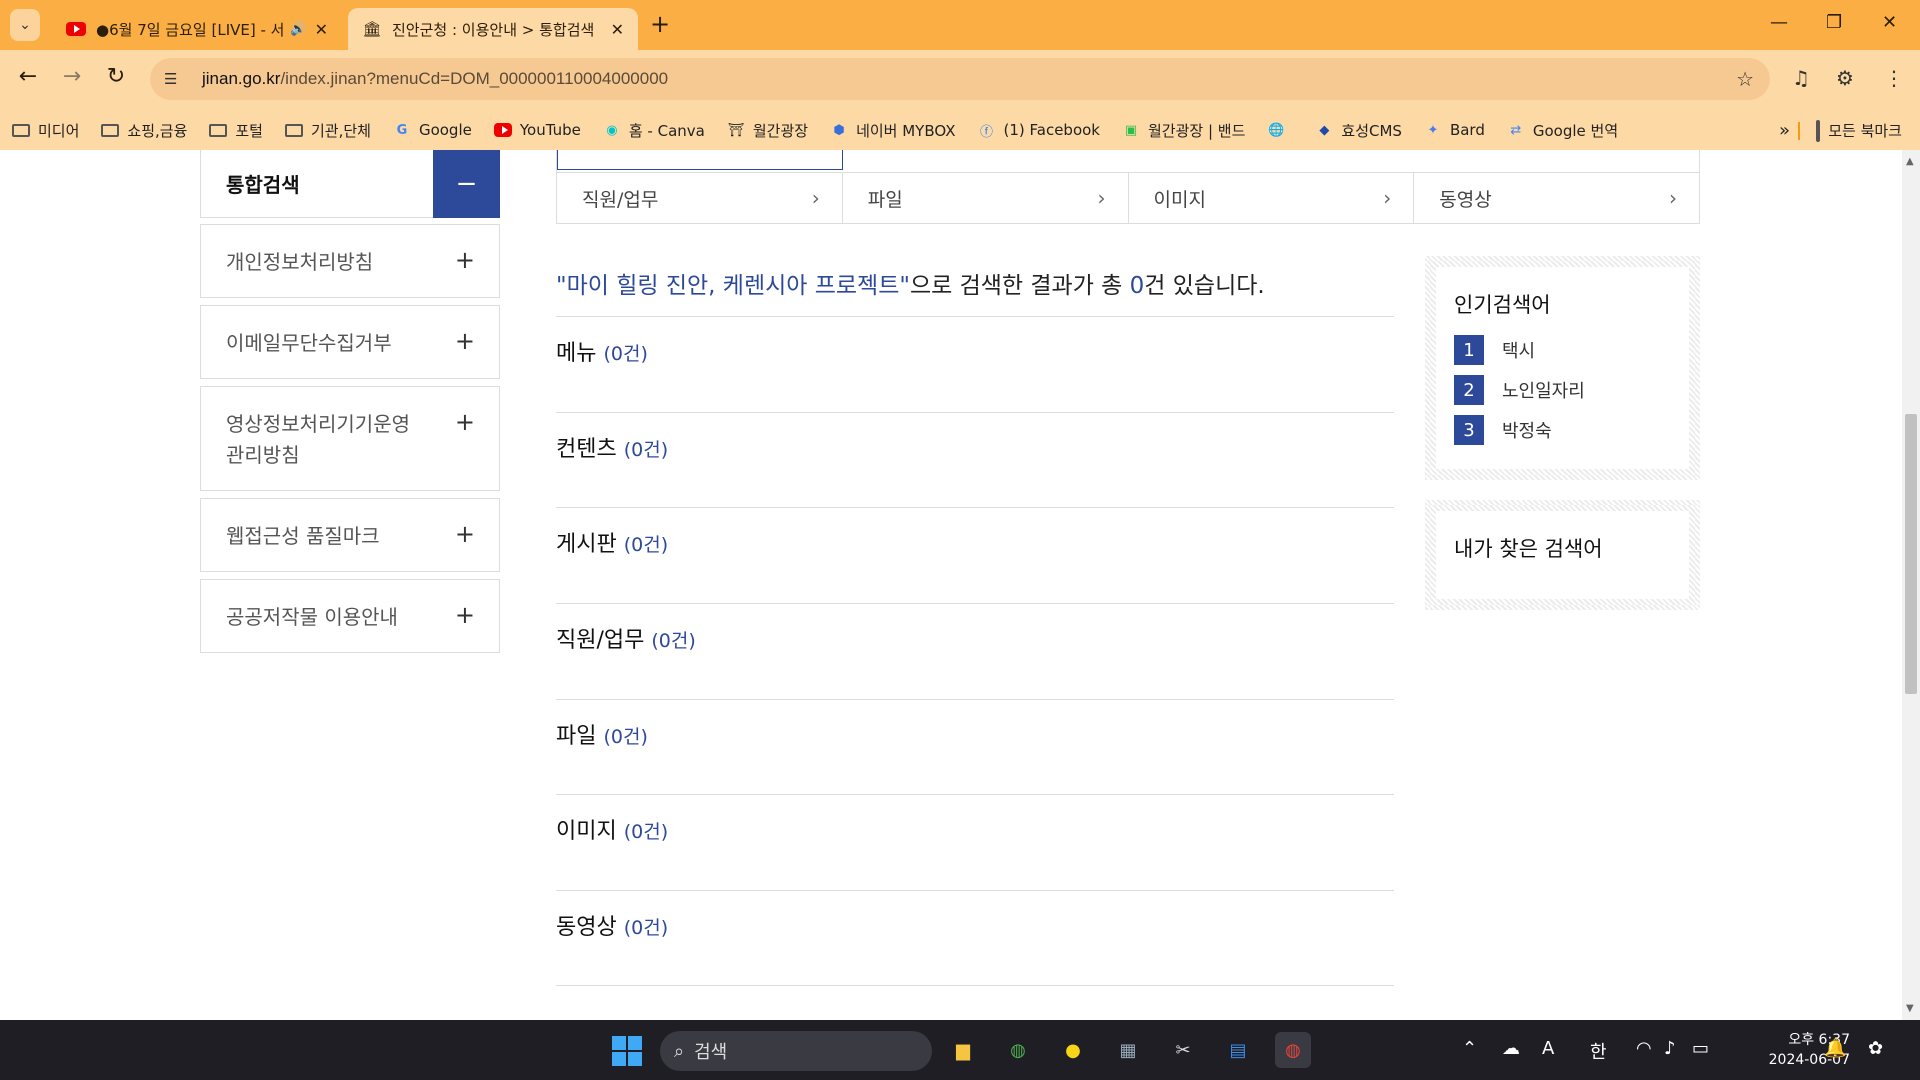 This screenshot has height=1080, width=1920. Describe the element at coordinates (1894, 78) in the screenshot. I see `menu-kebab-icon: ⋮` at that location.